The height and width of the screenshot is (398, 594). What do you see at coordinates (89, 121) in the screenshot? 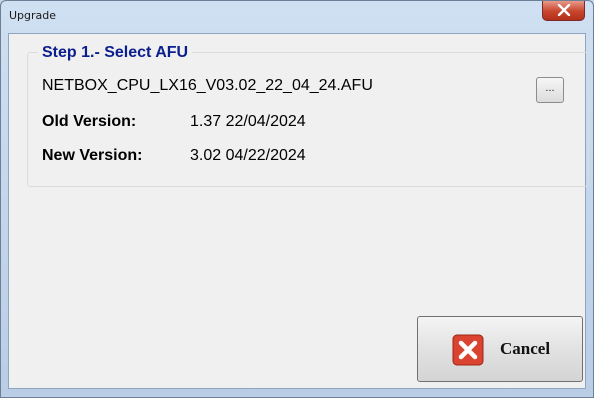
I see `old-version-label: Old Version:` at bounding box center [89, 121].